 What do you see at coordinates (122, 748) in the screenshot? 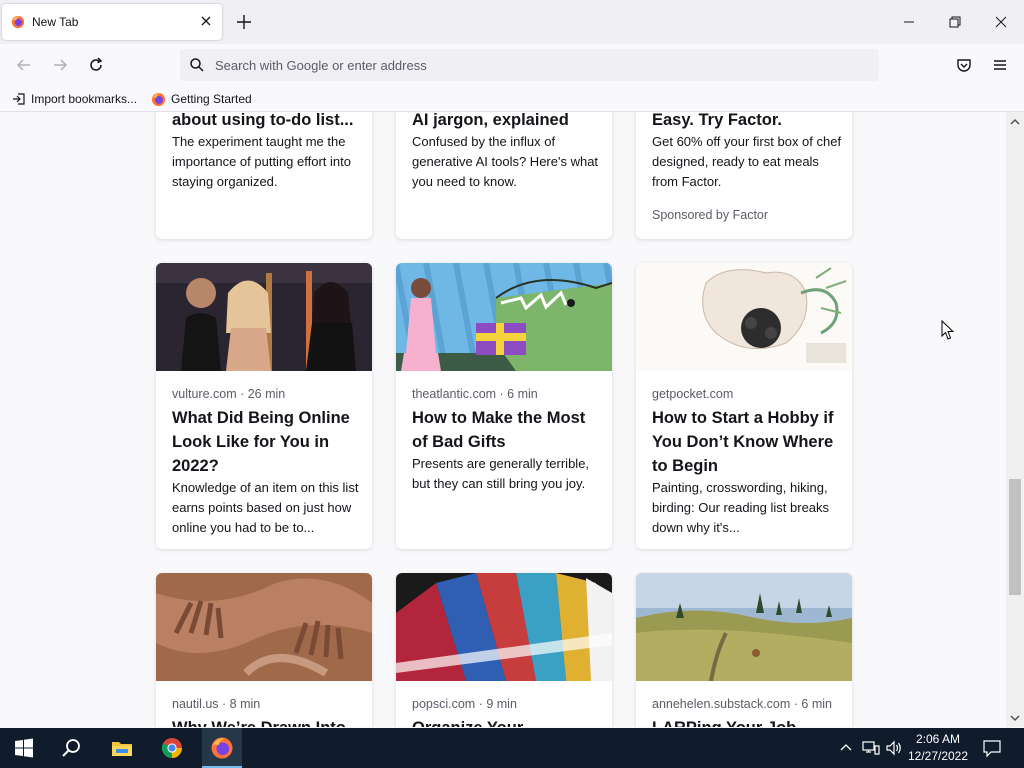
I see `file-explorer-icon` at bounding box center [122, 748].